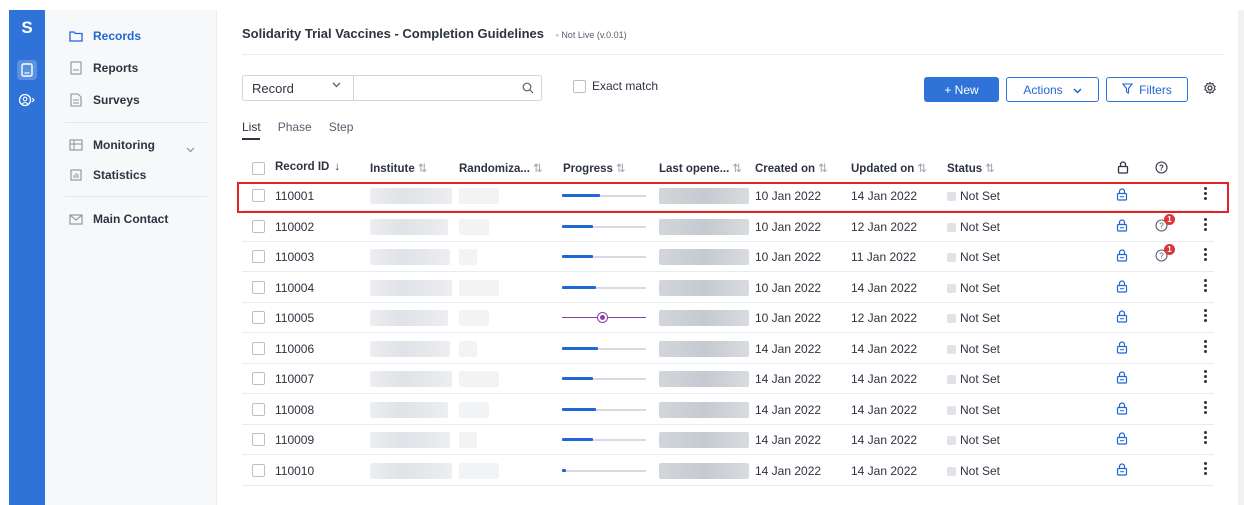  What do you see at coordinates (294, 318) in the screenshot?
I see `record-id-cell: 110005` at bounding box center [294, 318].